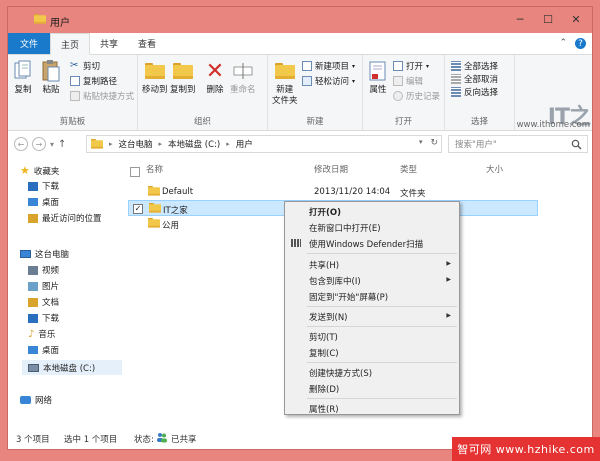 This screenshot has width=600, height=461. Describe the element at coordinates (315, 92) in the screenshot. I see `new-group: 新建 文件夹 新建项目 ▾ 轻松访问 ▾ 新建` at that location.